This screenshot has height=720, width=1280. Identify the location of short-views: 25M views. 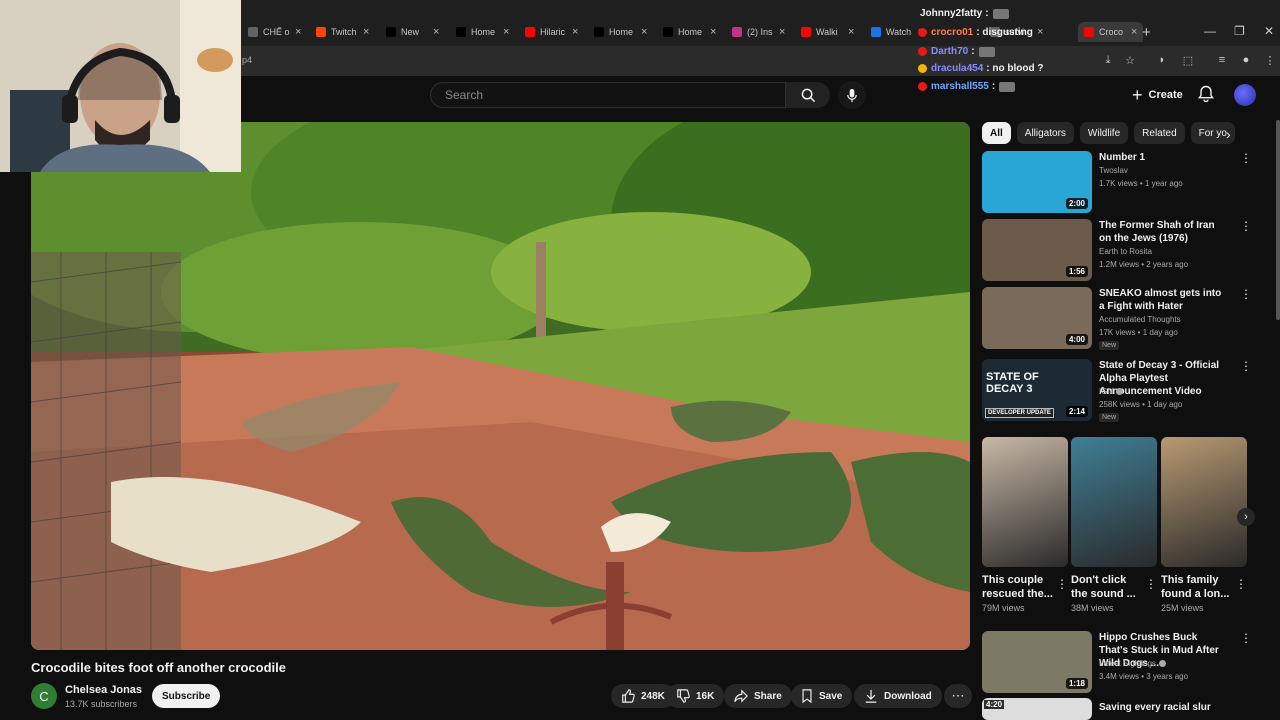
(1182, 608).